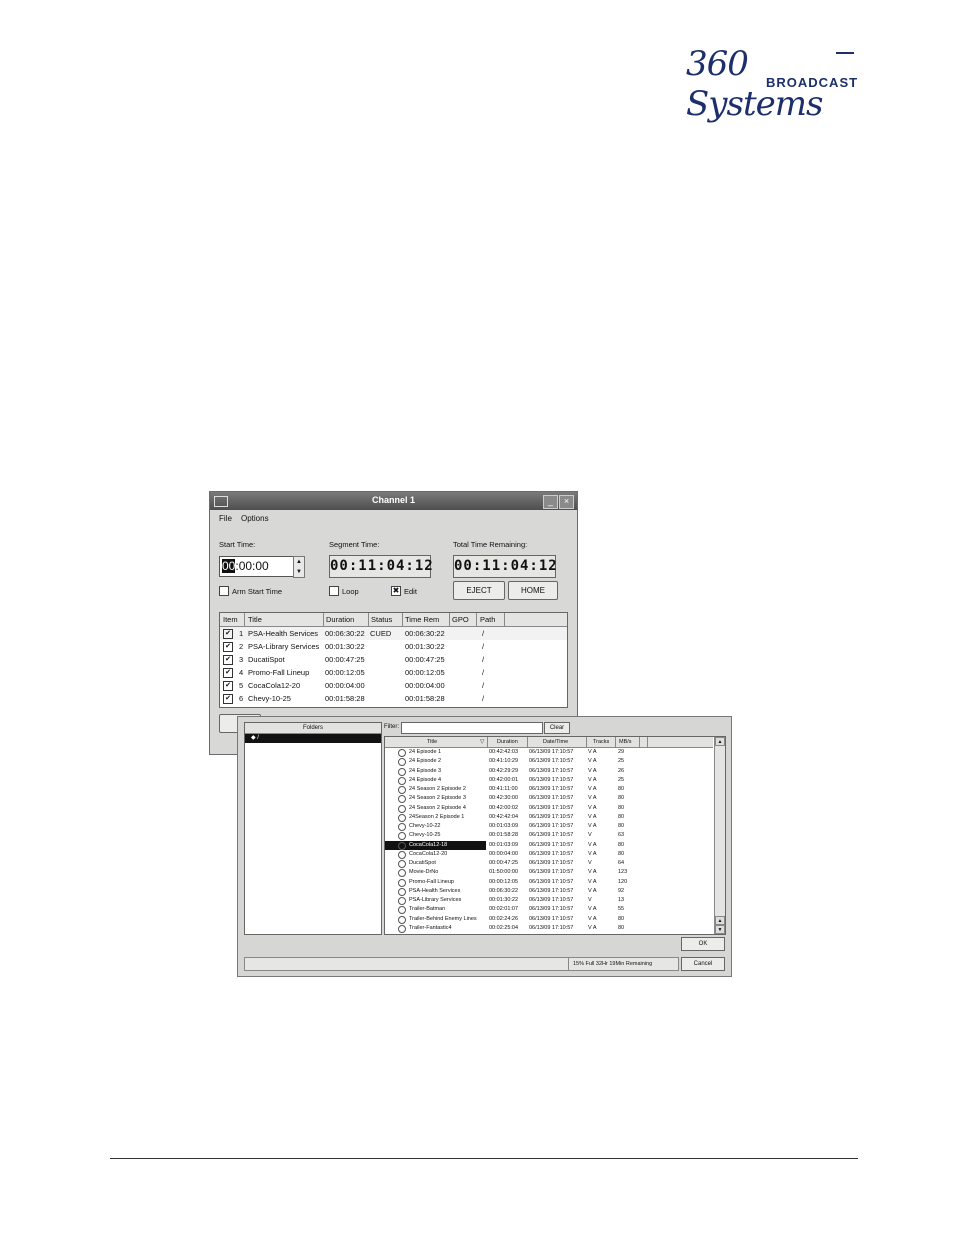  I want to click on file-mbs: 63, so click(621, 835).